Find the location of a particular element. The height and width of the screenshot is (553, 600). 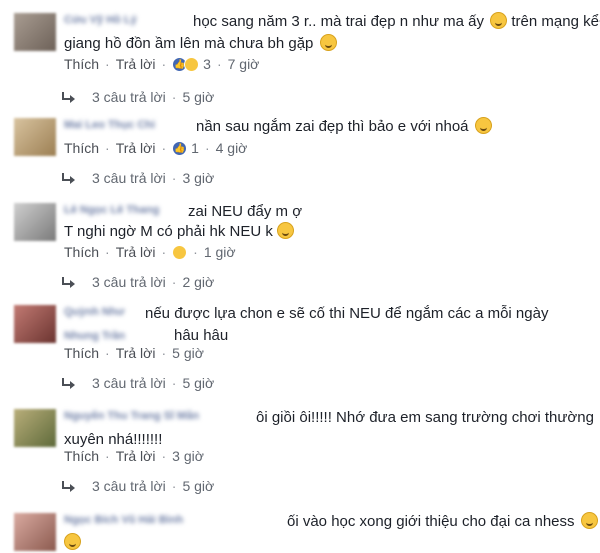

timestamp: 4 giờ is located at coordinates (232, 148).